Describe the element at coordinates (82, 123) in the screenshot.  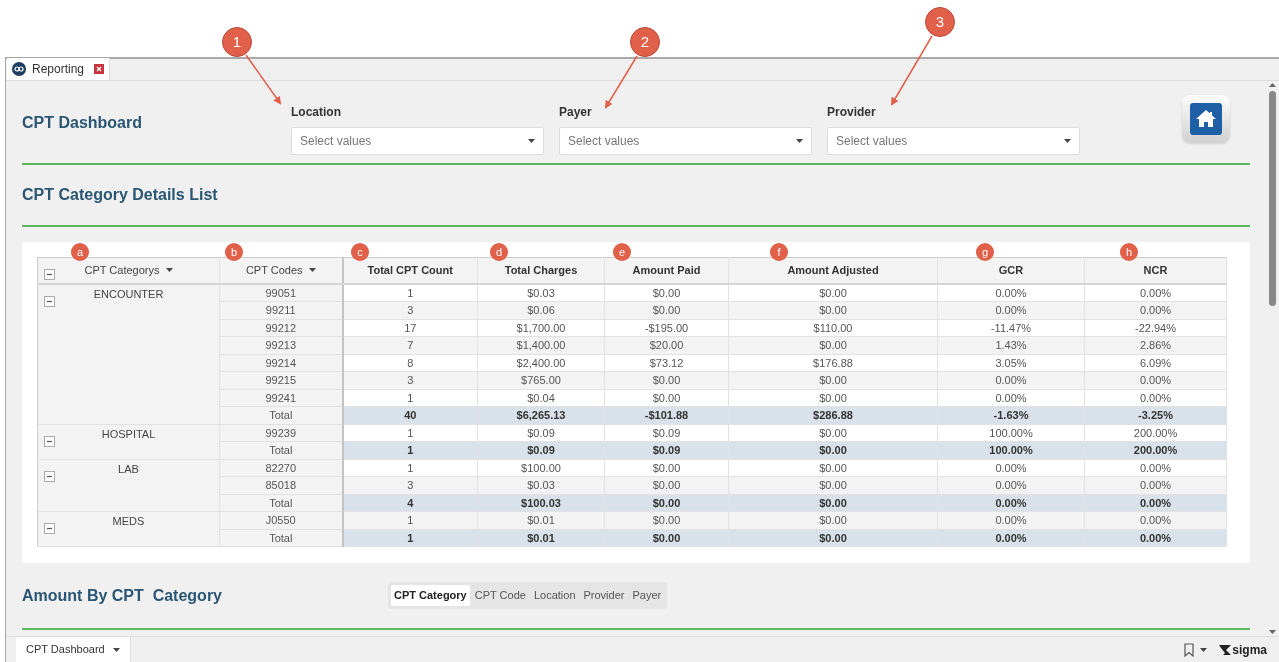
I see `page-title: CPT Dashboard` at that location.